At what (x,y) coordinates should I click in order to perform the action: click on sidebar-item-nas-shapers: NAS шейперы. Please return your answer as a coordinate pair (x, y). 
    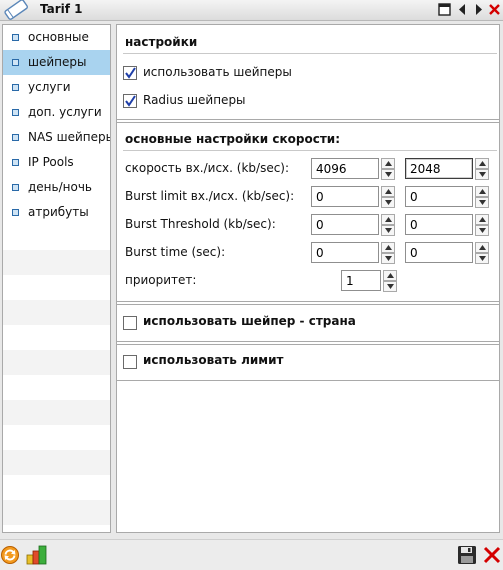
    Looking at the image, I should click on (56, 137).